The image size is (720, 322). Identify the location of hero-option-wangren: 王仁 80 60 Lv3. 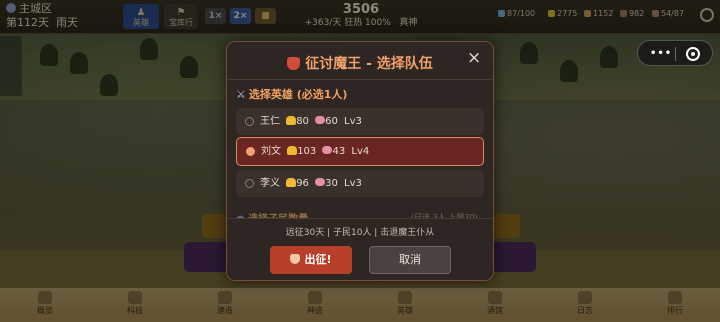
(360, 121).